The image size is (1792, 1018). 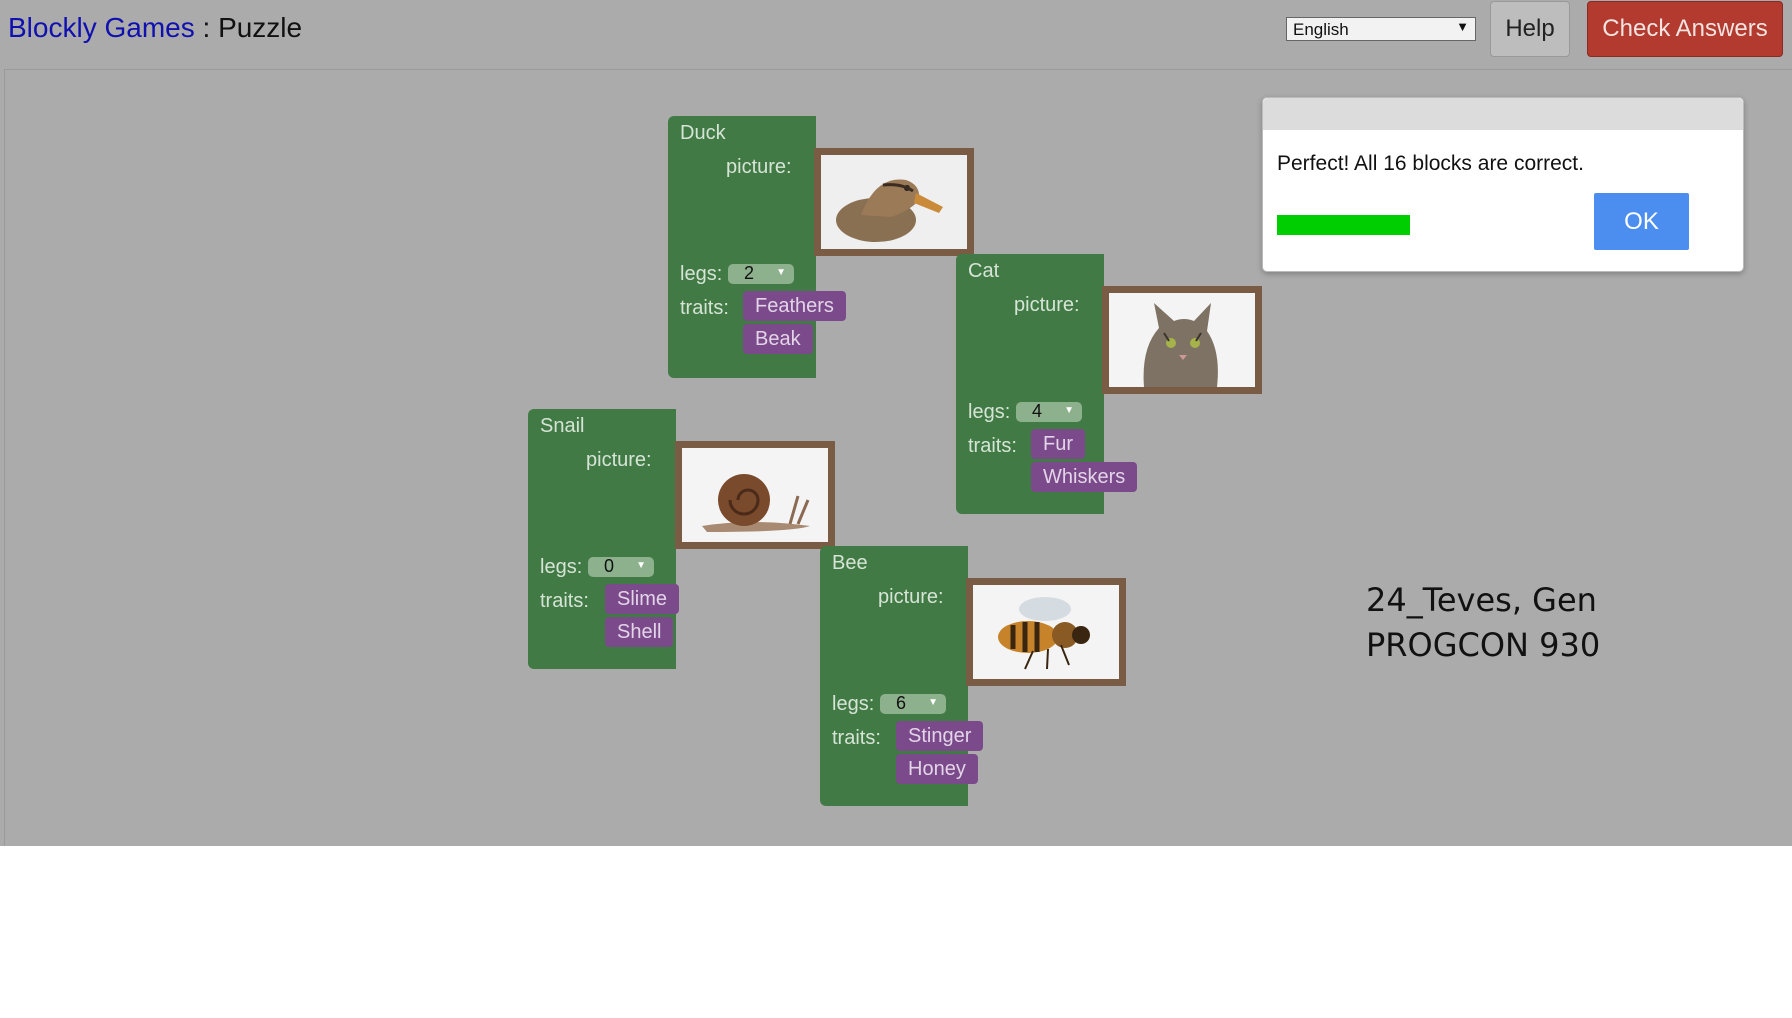 I want to click on cat-photo, so click(x=1182, y=340).